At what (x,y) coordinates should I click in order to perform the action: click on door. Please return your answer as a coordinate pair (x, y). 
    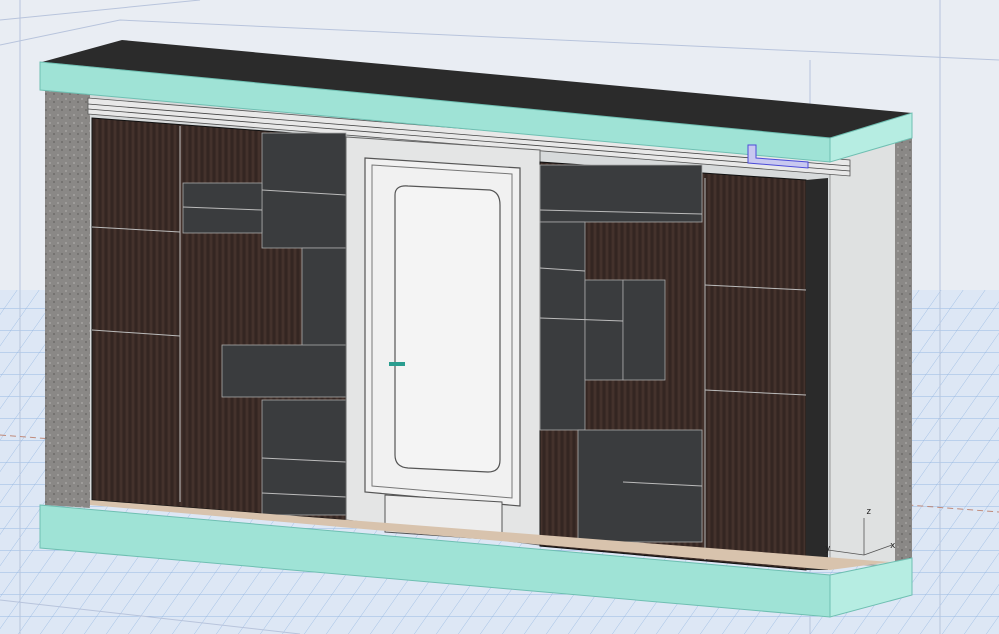
    Looking at the image, I should click on (442, 349).